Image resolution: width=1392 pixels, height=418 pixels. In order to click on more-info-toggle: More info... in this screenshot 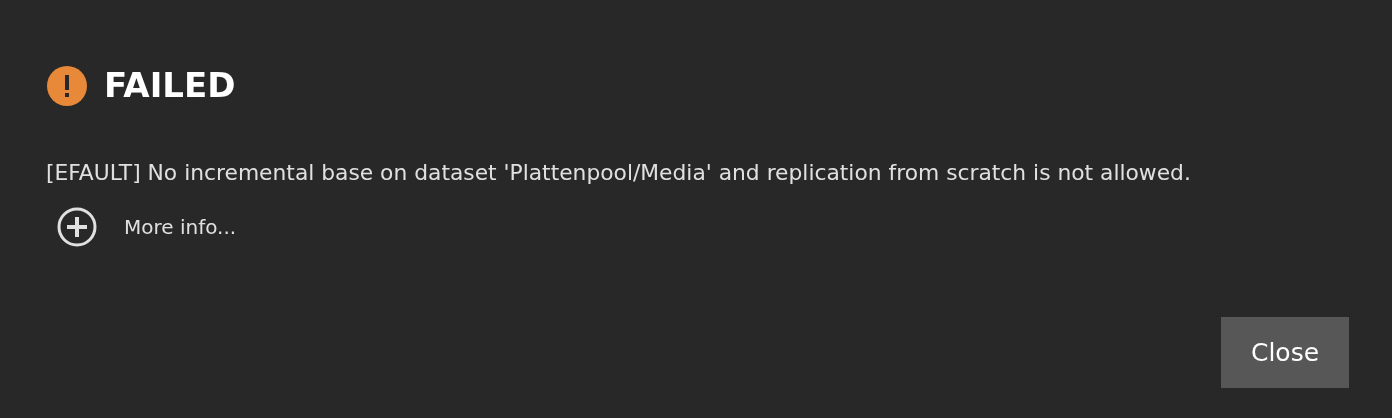, I will do `click(146, 226)`.